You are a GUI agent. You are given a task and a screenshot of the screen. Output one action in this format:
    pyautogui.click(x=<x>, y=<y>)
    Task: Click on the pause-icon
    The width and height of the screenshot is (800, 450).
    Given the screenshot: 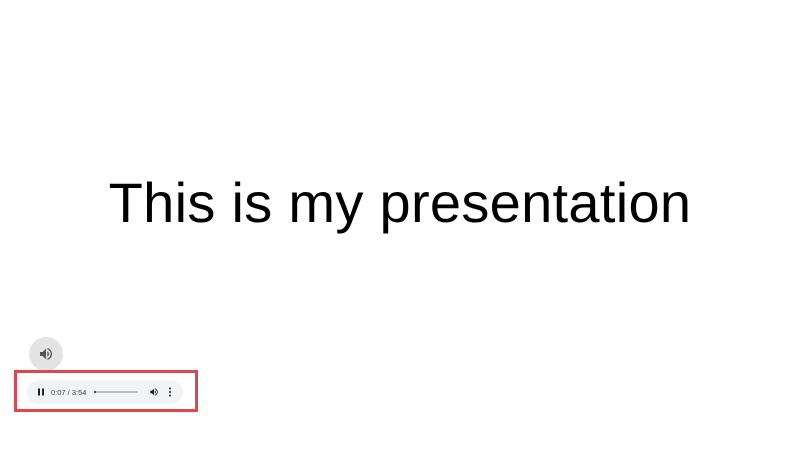 What is the action you would take?
    pyautogui.click(x=41, y=392)
    